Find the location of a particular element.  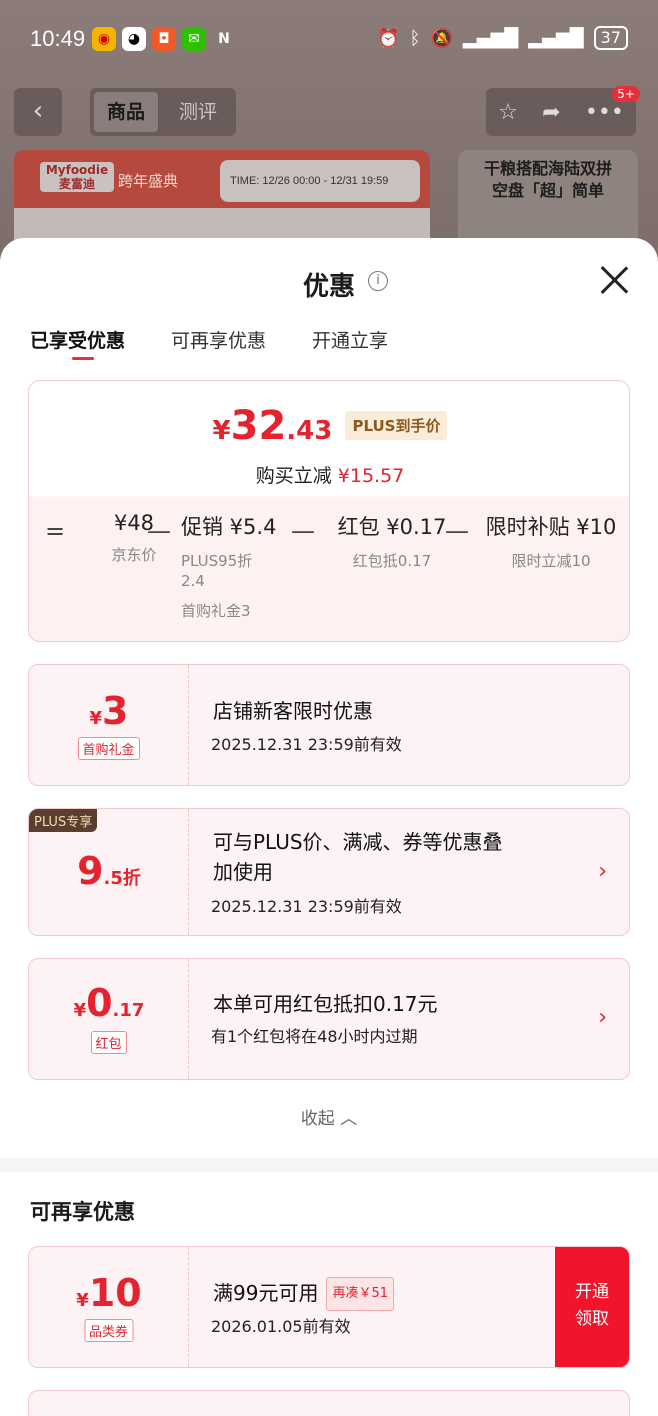

tab-review: 测评 is located at coordinates (198, 112).